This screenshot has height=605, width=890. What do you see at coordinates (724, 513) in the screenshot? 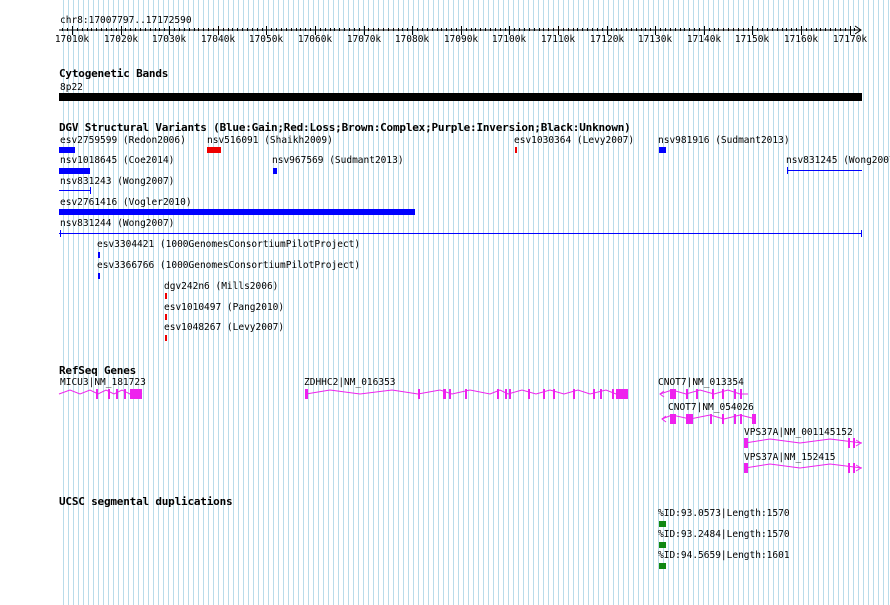
I see `segdup-label-1: %ID:93.0573|Length:1570` at bounding box center [724, 513].